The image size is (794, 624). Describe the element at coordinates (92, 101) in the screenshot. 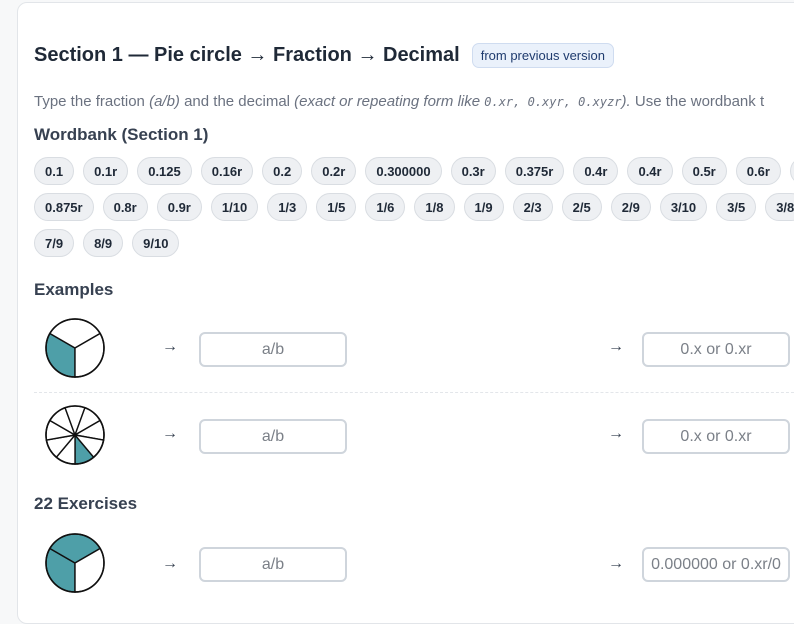

I see `instructions-part: Type the fraction` at that location.